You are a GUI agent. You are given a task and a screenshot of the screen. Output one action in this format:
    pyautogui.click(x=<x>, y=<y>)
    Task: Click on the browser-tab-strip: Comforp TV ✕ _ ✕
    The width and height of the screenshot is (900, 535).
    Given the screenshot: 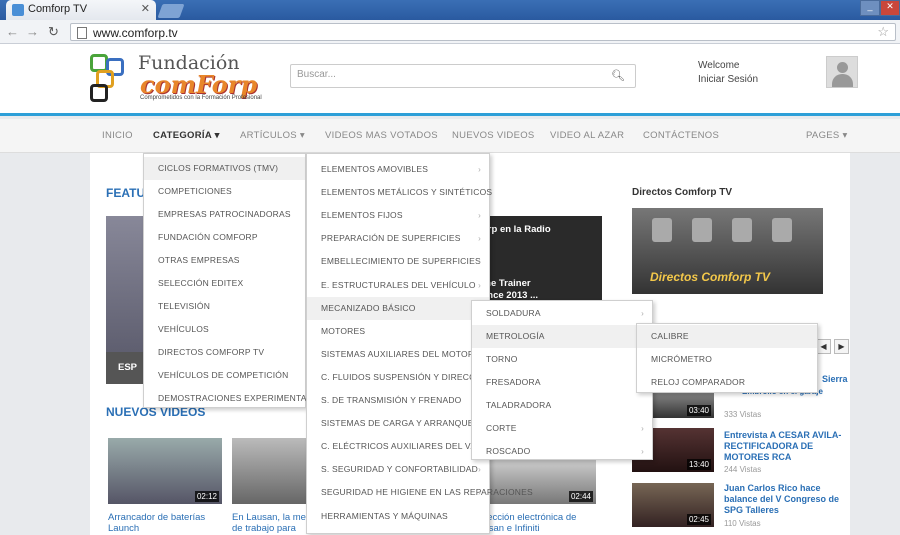 What is the action you would take?
    pyautogui.click(x=450, y=10)
    